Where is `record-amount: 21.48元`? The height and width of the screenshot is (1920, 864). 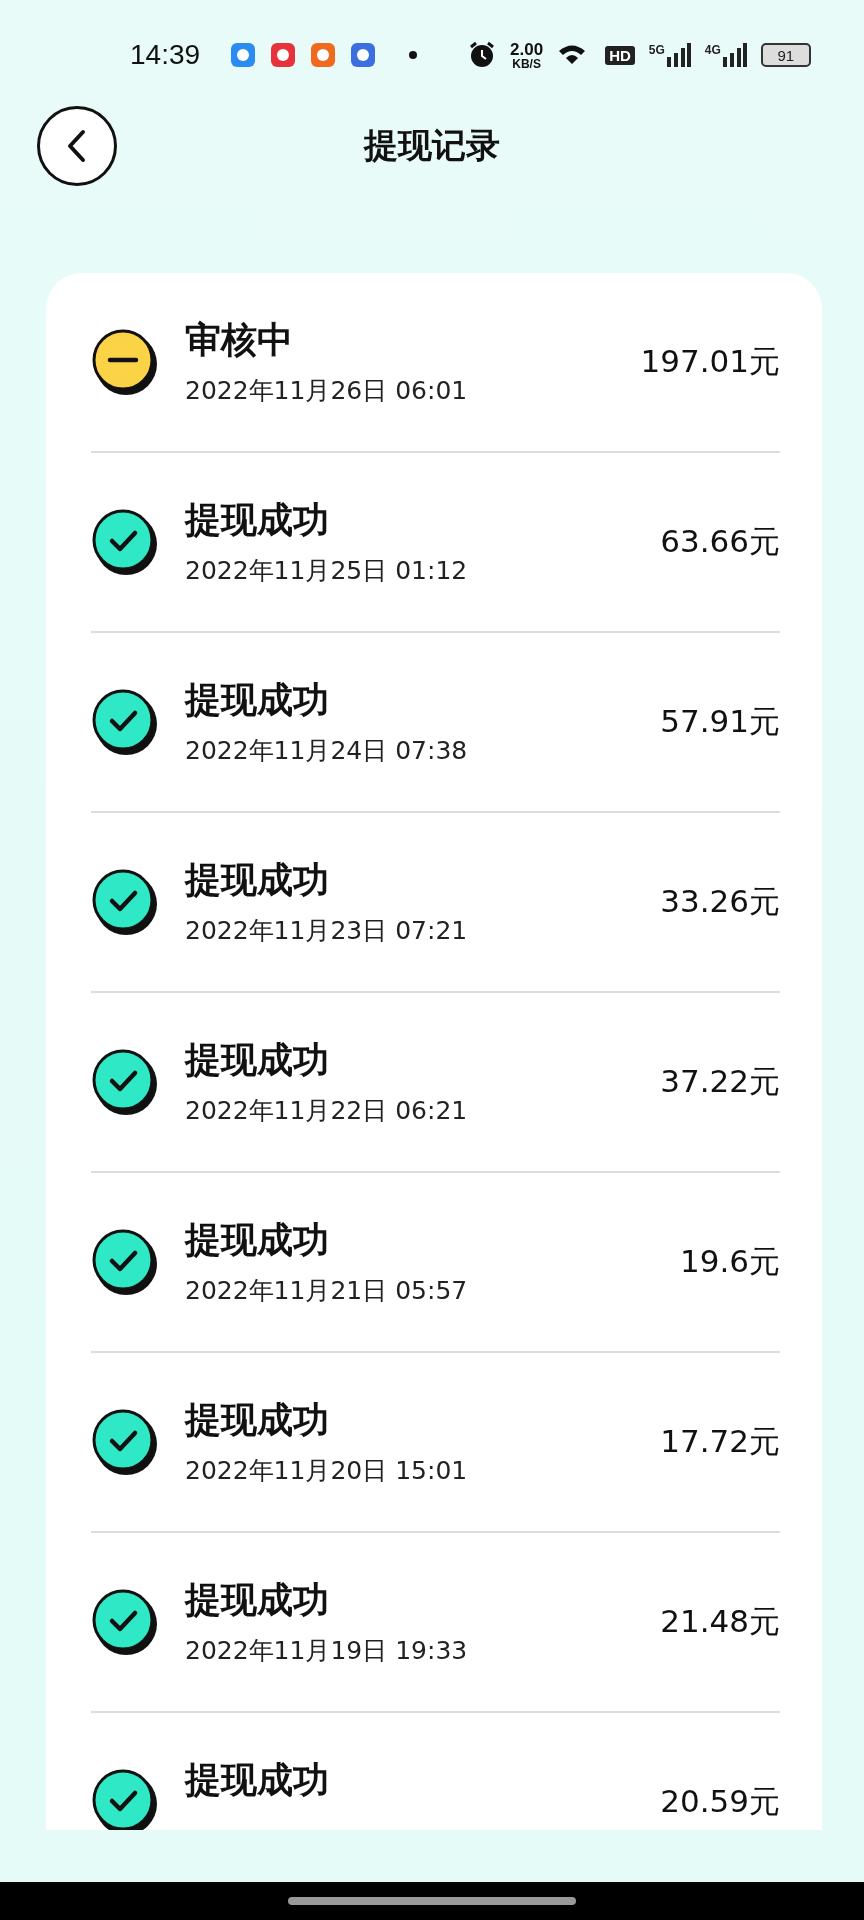
record-amount: 21.48元 is located at coordinates (720, 1621).